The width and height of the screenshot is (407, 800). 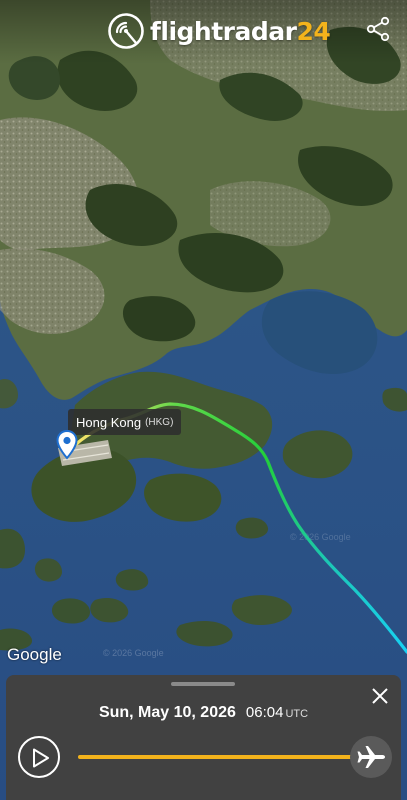 I want to click on play-icon, so click(x=41, y=758).